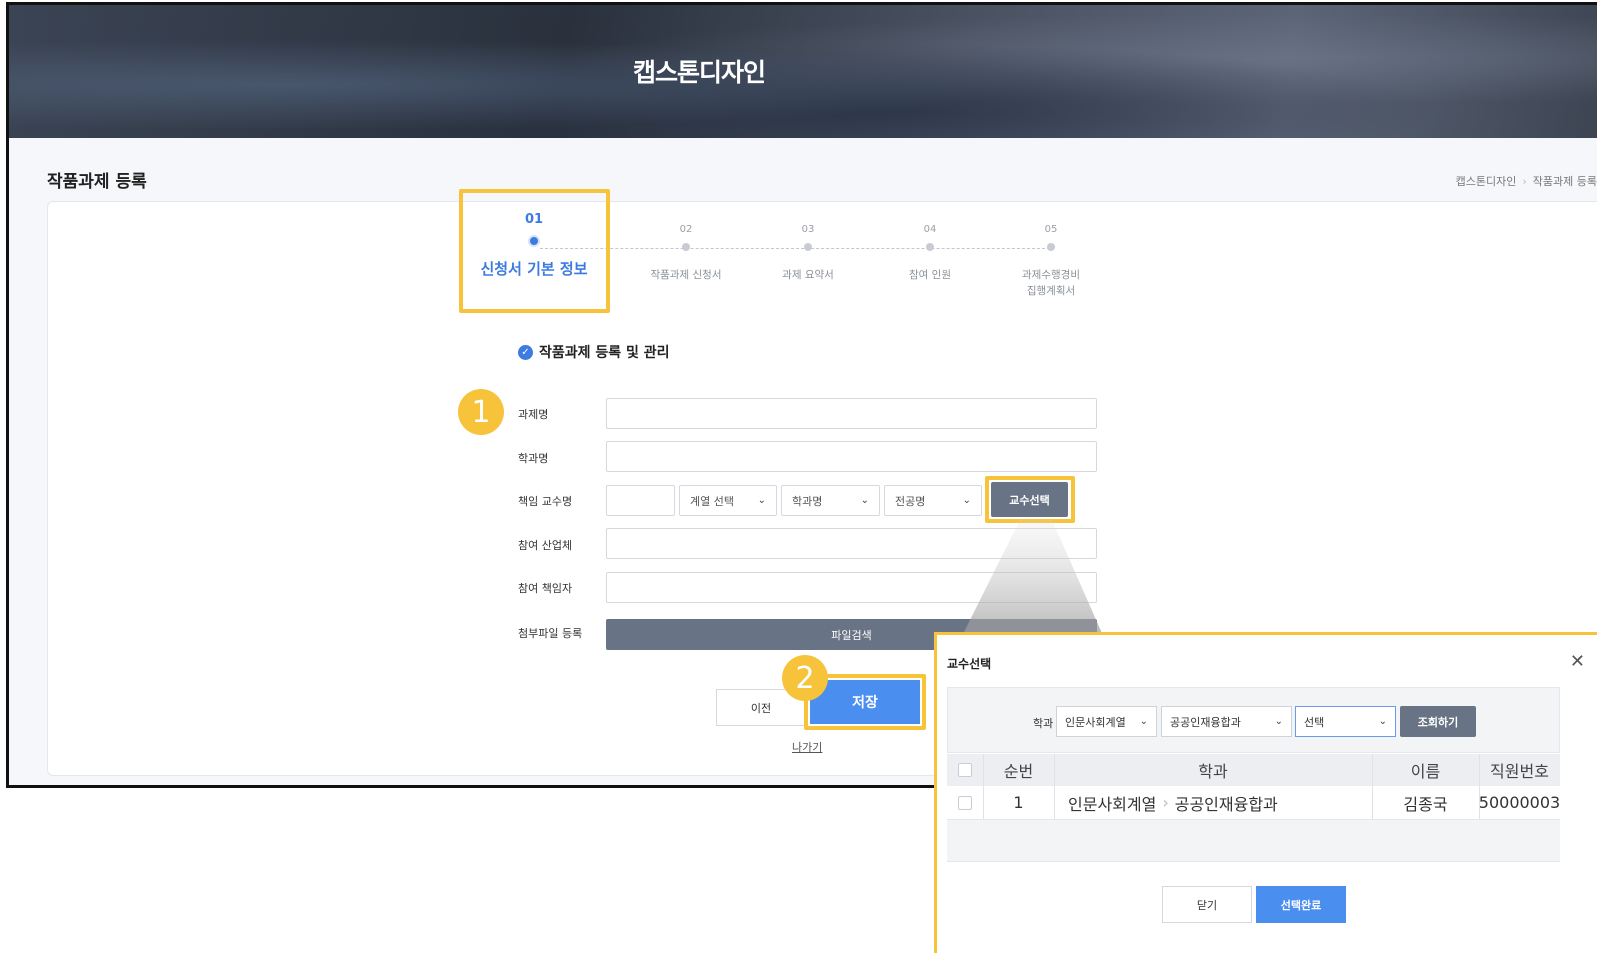  What do you see at coordinates (712, 501) in the screenshot?
I see `division-select-value: 계열 선택` at bounding box center [712, 501].